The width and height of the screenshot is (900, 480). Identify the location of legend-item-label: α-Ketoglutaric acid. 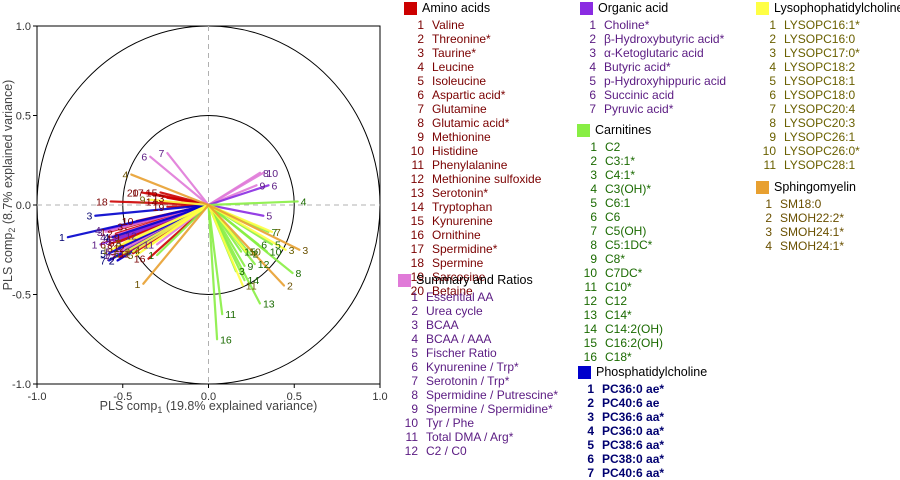
(654, 53).